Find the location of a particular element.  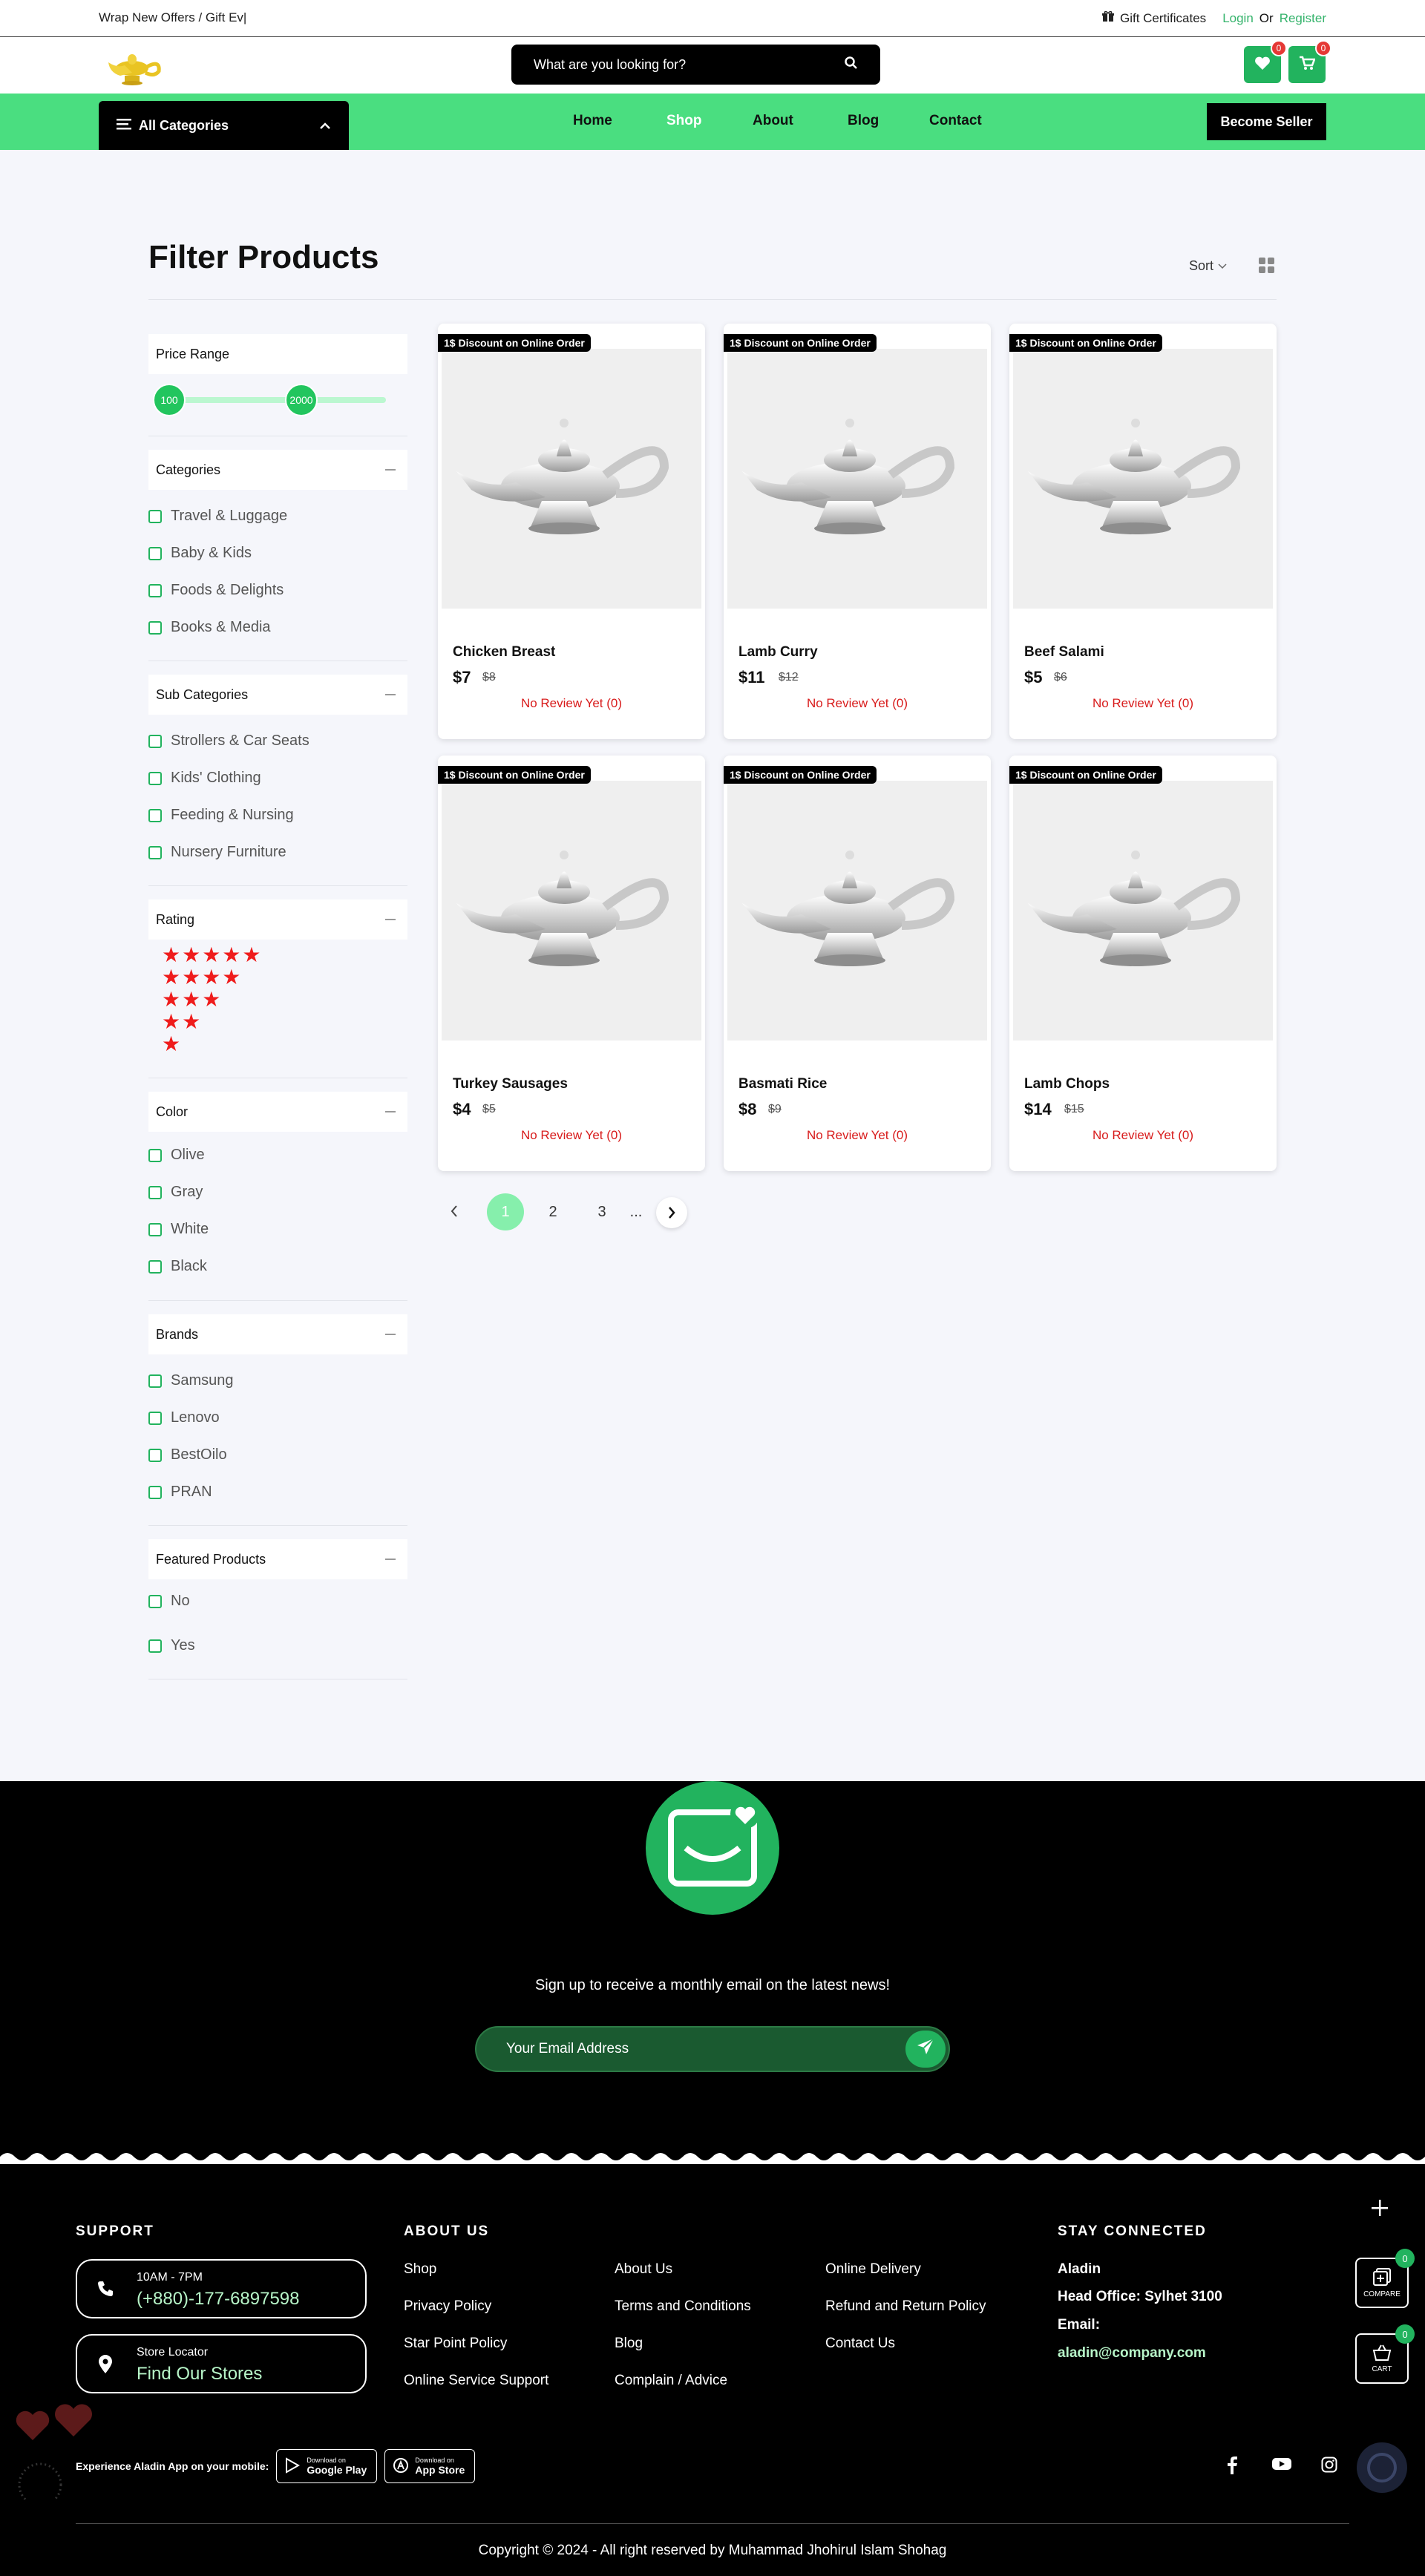

instagram-icon is located at coordinates (1329, 2467).